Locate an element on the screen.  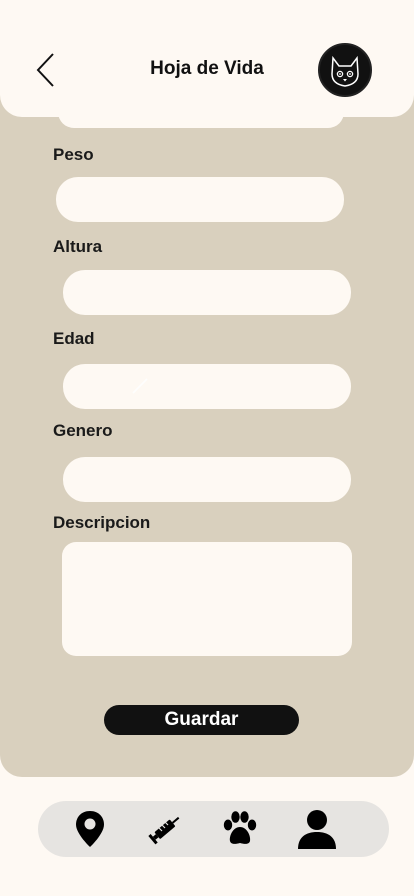
pen-mark-icon is located at coordinates (140, 386).